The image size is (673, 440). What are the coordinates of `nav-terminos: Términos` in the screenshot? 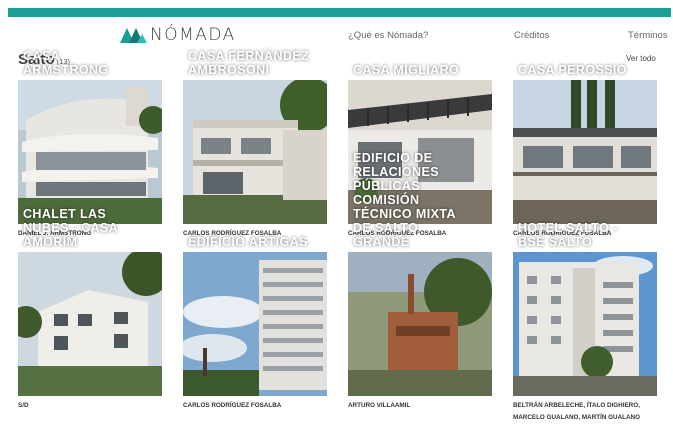 It's located at (648, 35).